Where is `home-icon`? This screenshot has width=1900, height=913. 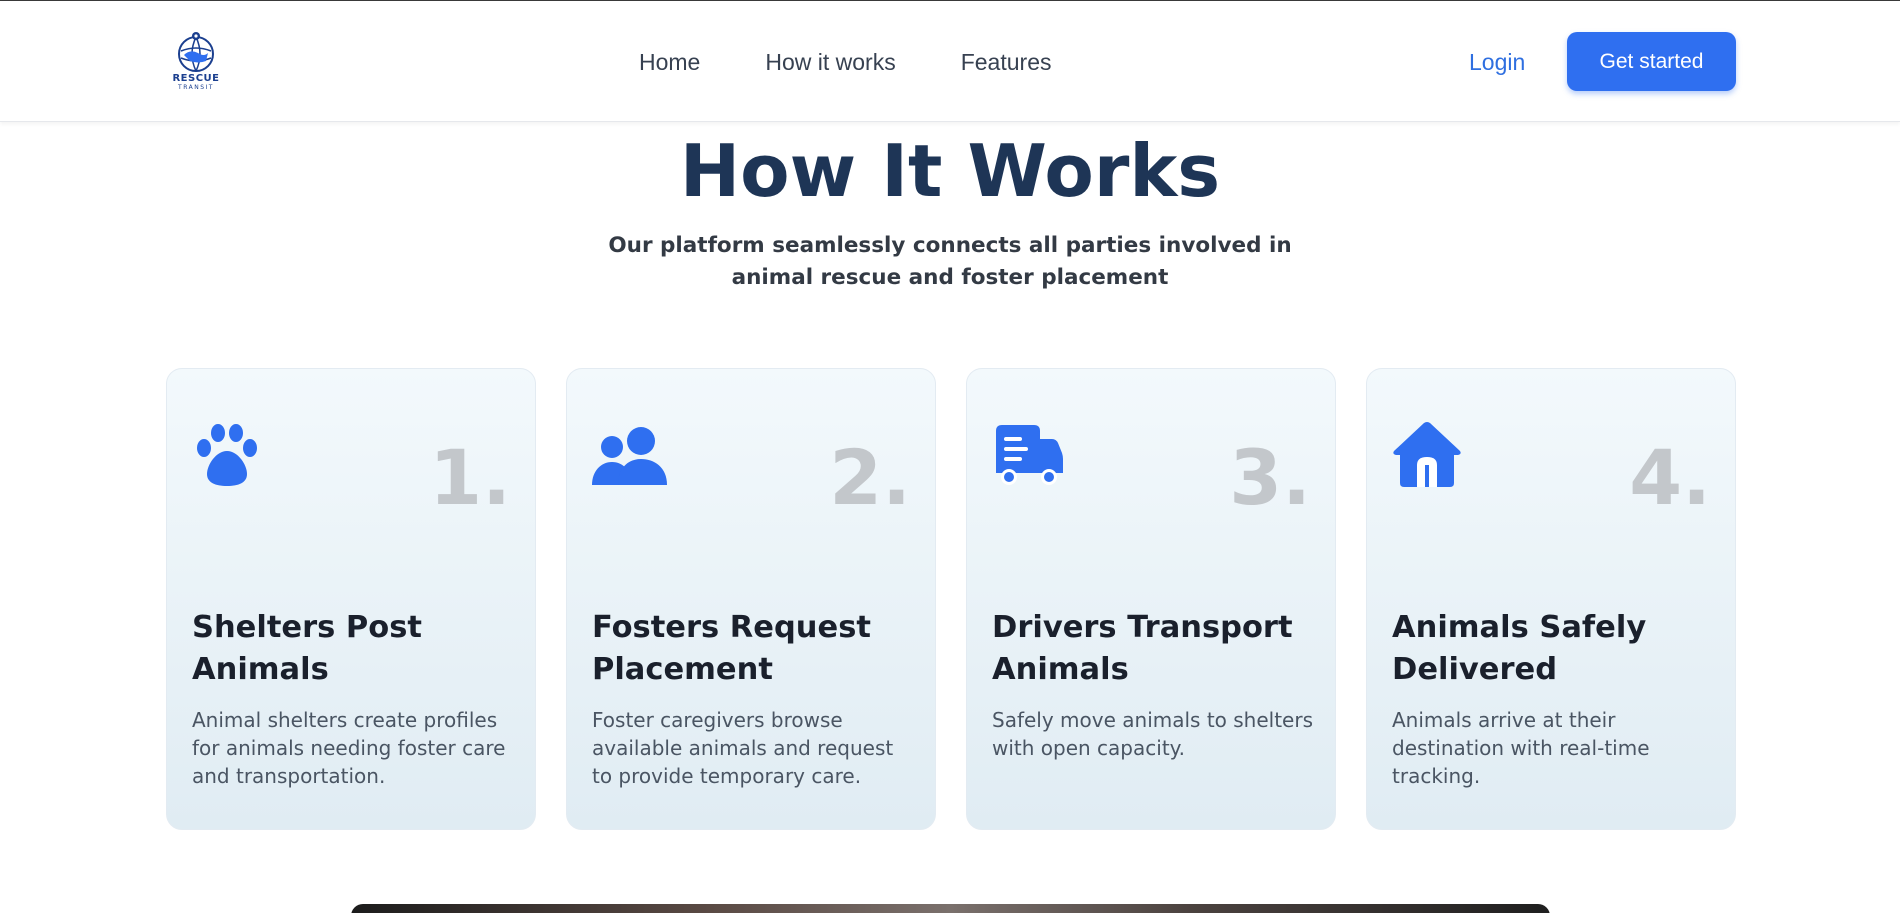
home-icon is located at coordinates (1427, 454).